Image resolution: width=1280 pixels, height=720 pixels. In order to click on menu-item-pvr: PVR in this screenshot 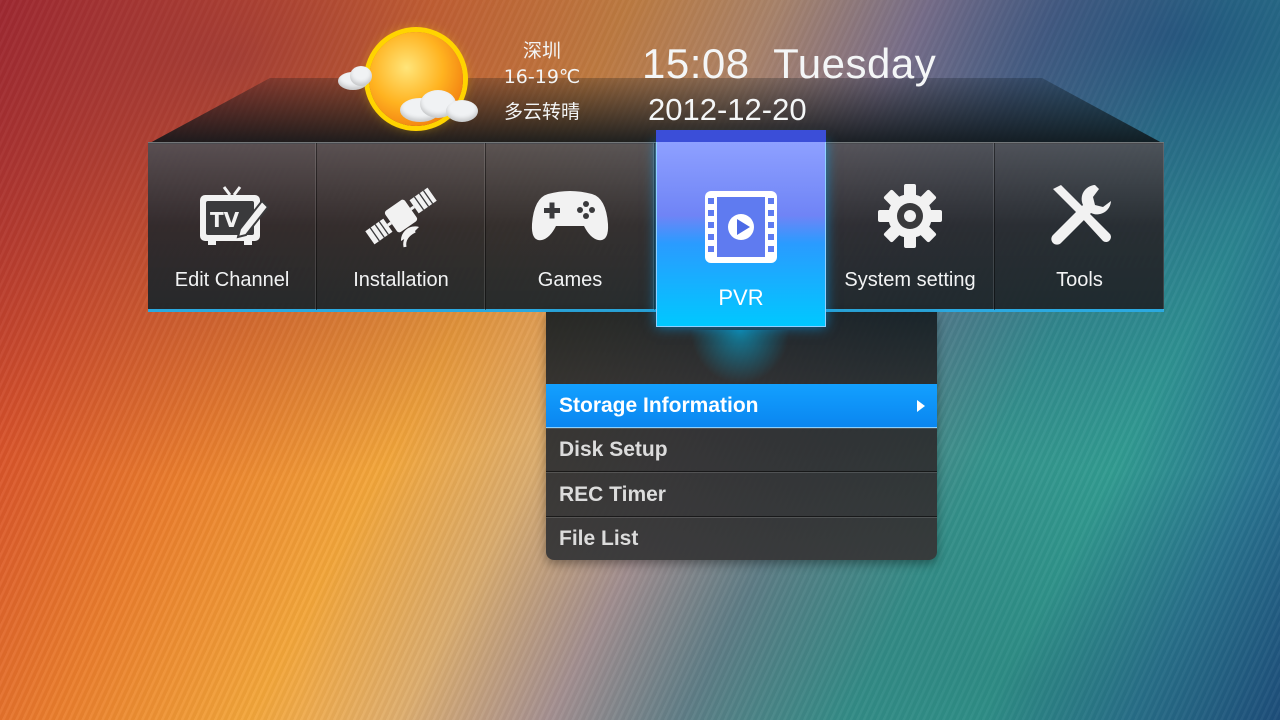, I will do `click(741, 228)`.